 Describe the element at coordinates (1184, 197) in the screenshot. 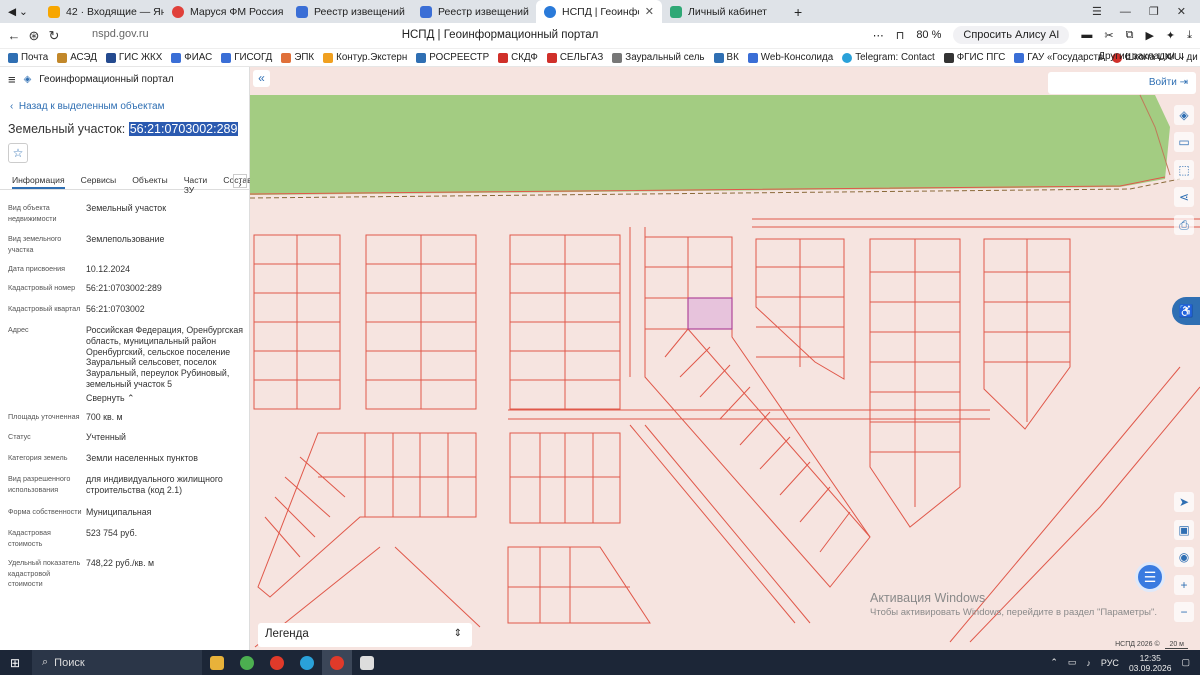

I see `share-icon: ⋖` at that location.